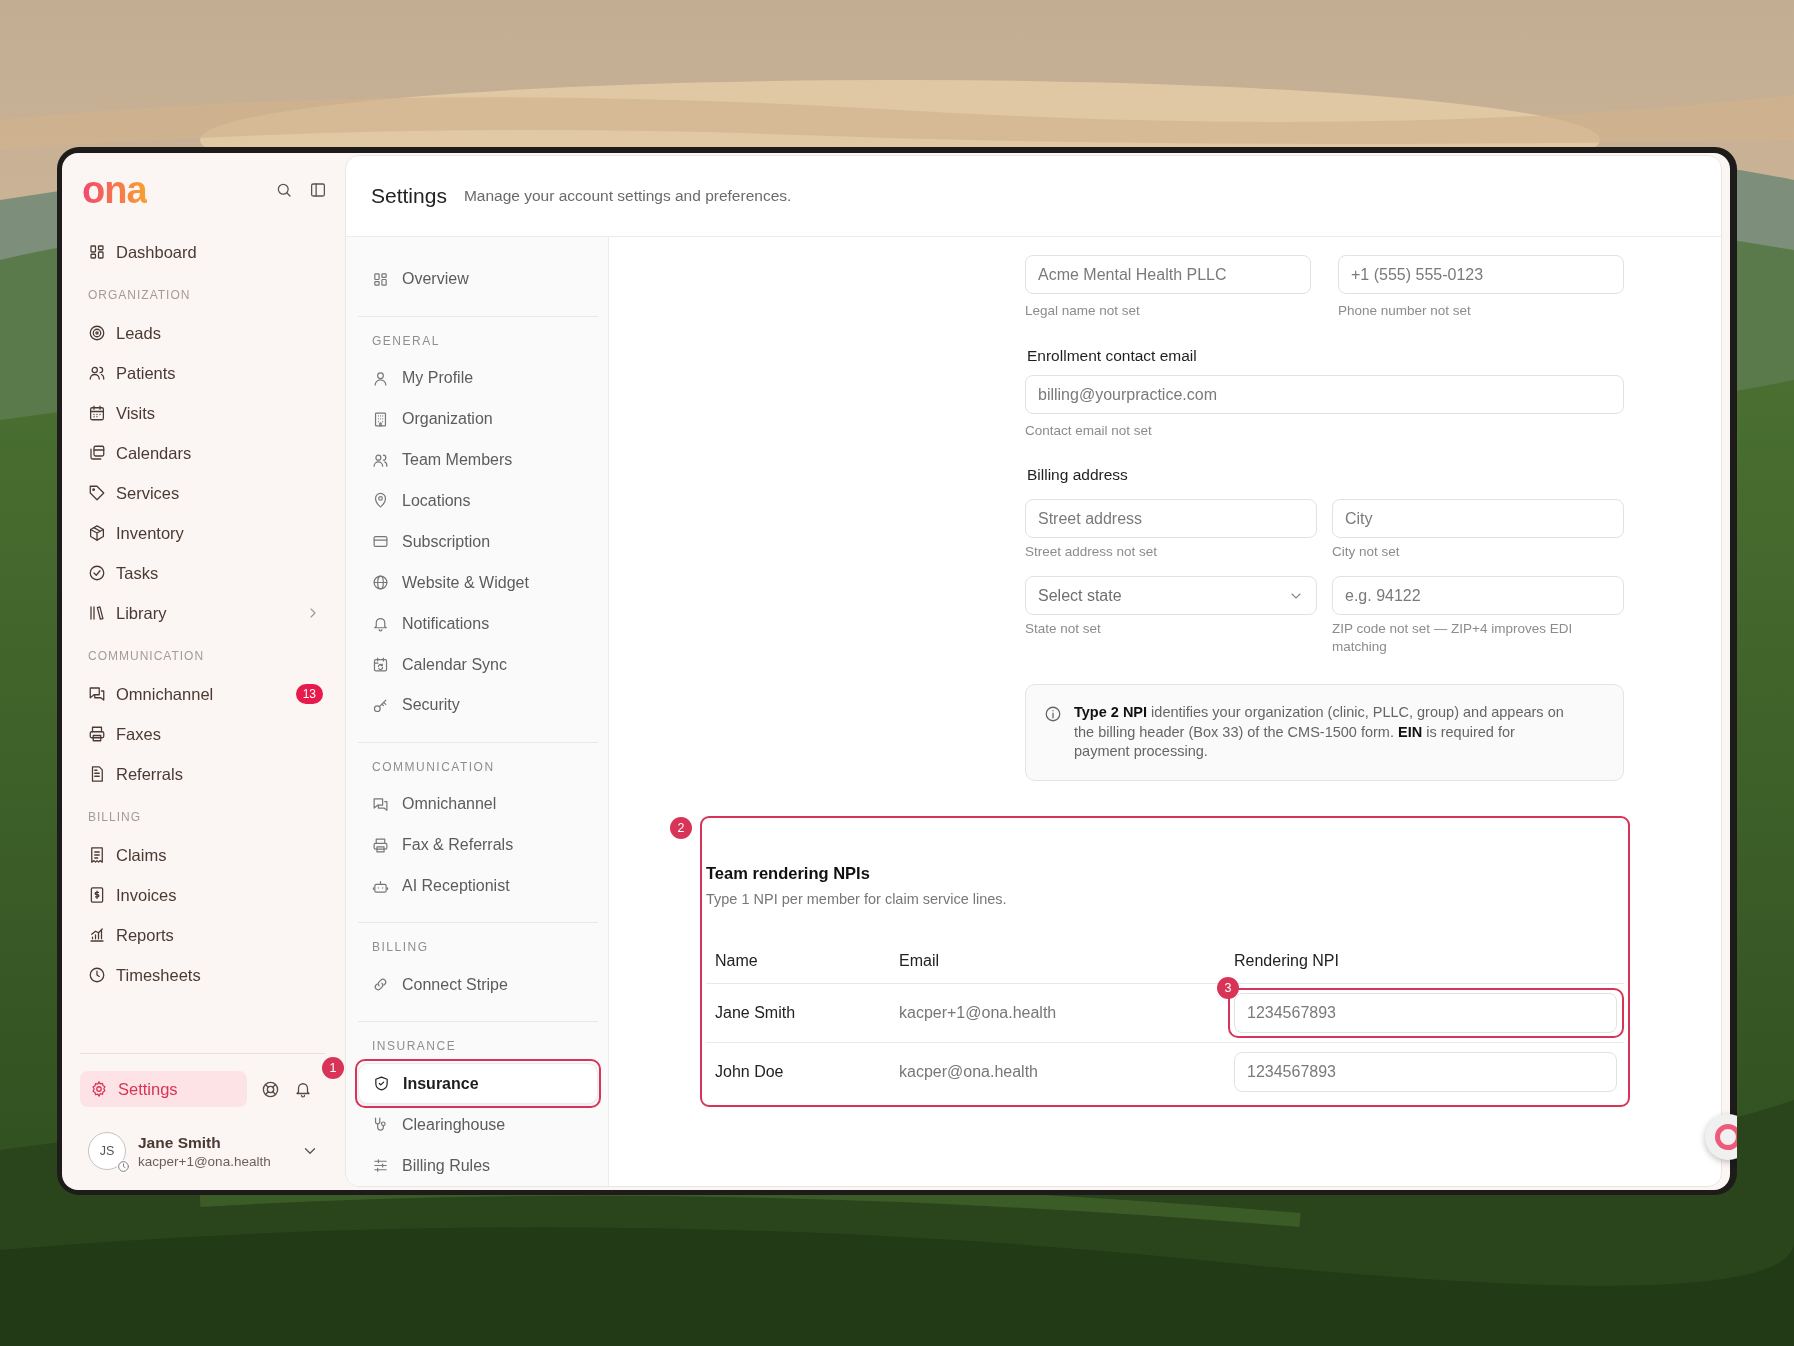  I want to click on settings-nav-item: Locations, so click(478, 501).